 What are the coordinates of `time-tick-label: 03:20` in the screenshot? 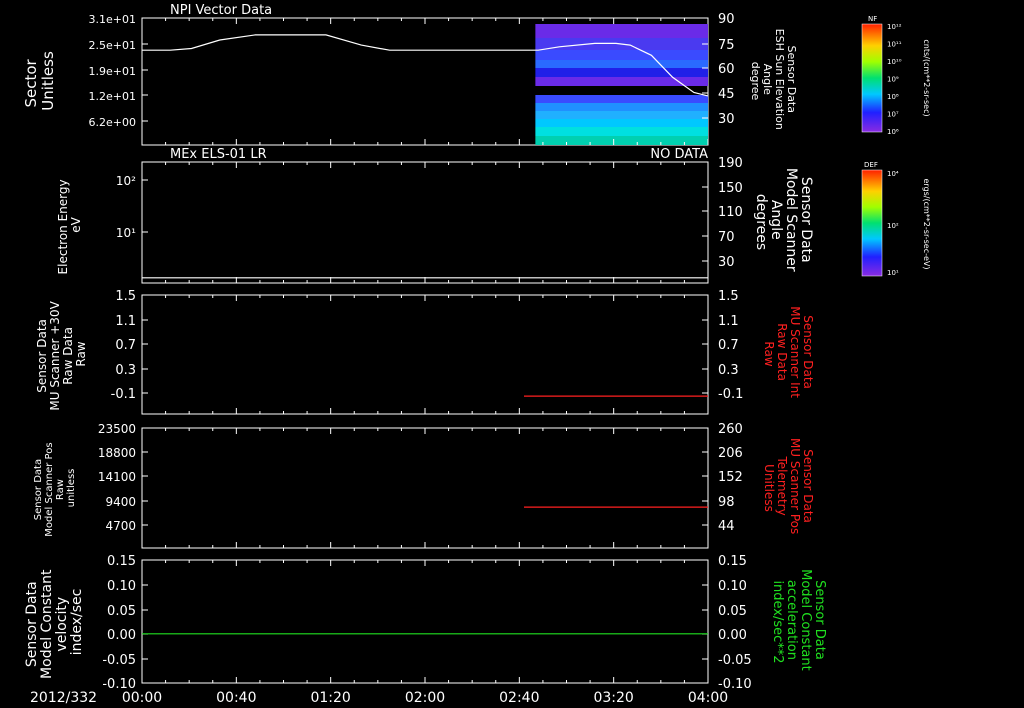 It's located at (613, 698).